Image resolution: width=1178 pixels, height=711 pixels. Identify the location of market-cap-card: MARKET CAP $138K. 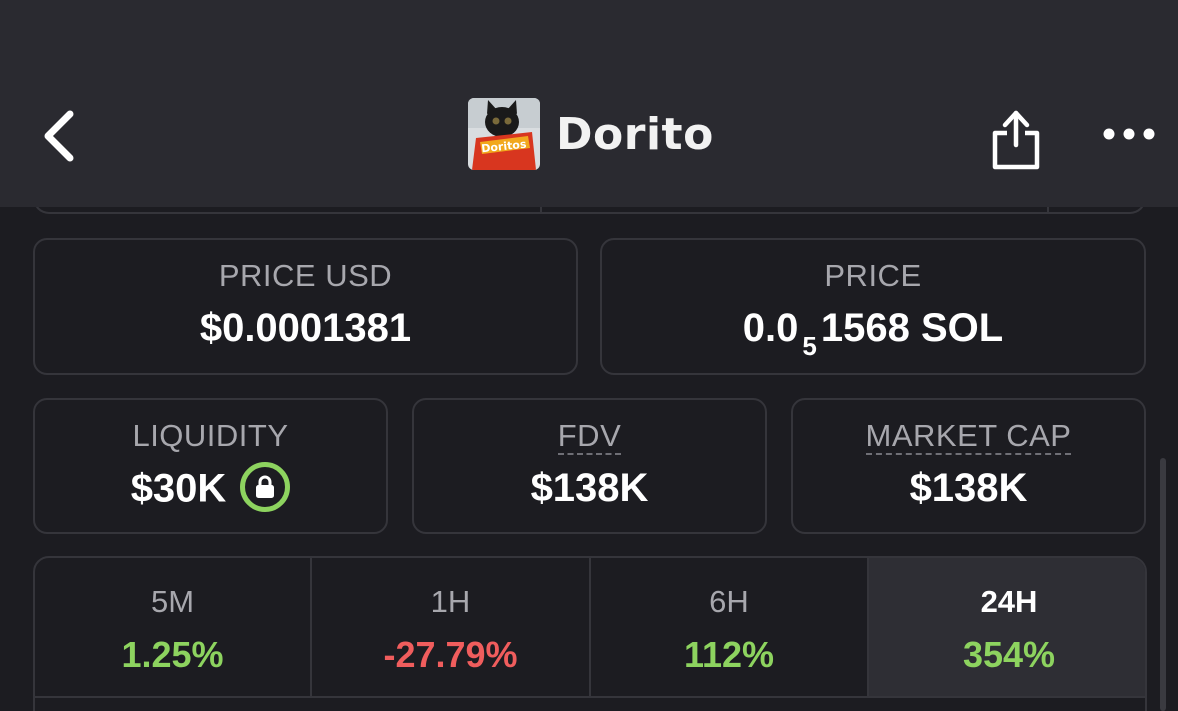
(968, 466).